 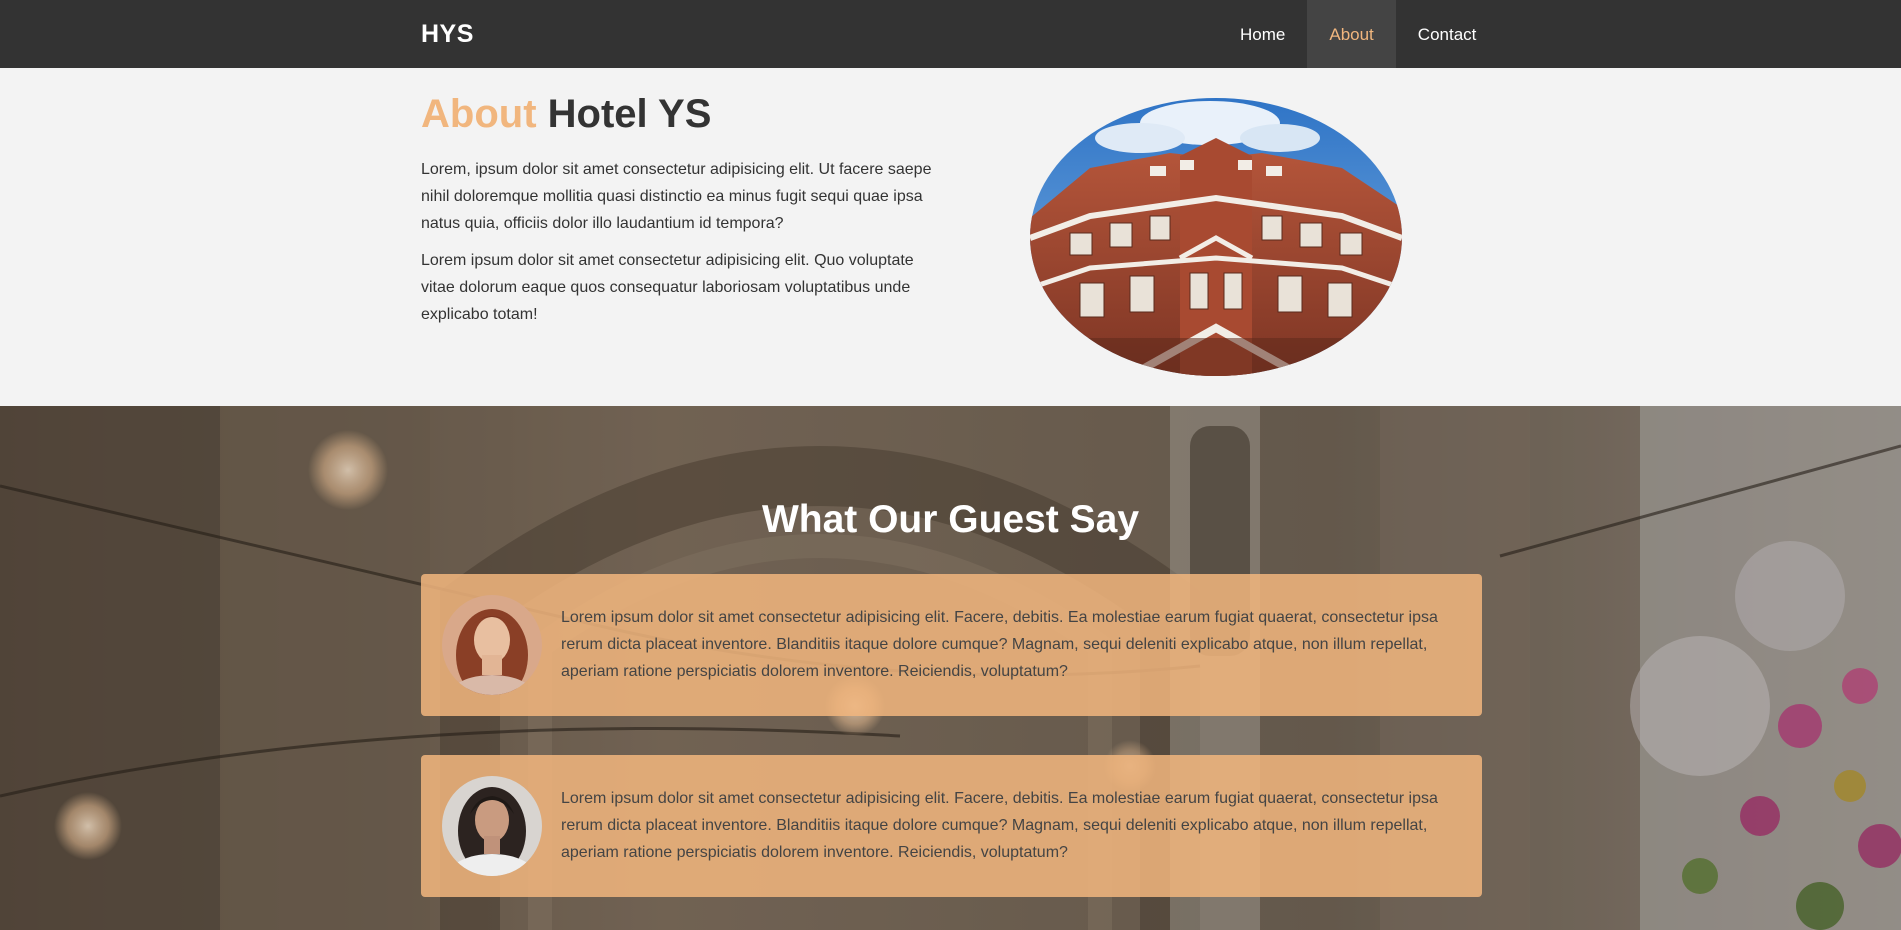 What do you see at coordinates (1351, 34) in the screenshot?
I see `nav-link-about: About` at bounding box center [1351, 34].